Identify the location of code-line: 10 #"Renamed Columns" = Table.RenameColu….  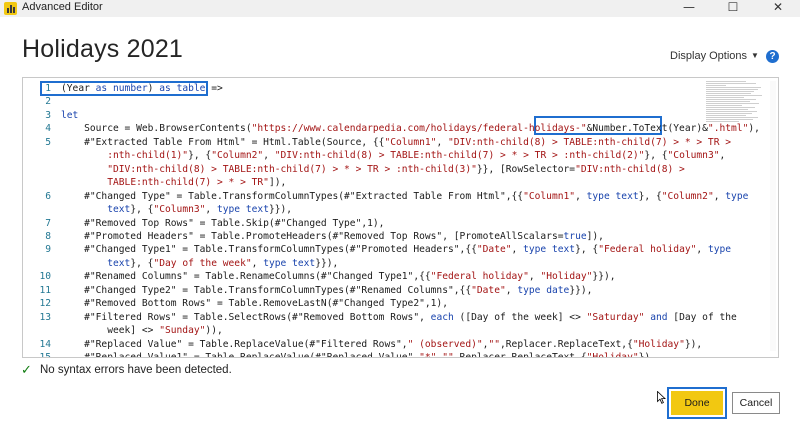
(373, 276).